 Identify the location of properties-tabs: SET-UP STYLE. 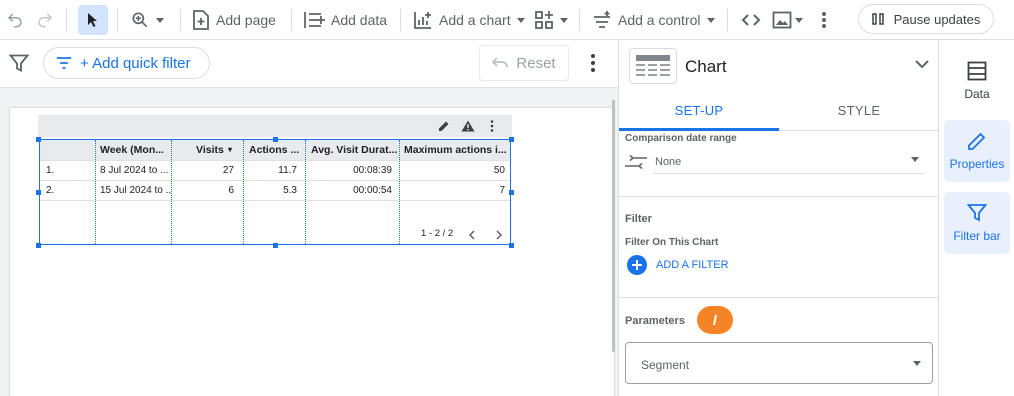
(779, 110).